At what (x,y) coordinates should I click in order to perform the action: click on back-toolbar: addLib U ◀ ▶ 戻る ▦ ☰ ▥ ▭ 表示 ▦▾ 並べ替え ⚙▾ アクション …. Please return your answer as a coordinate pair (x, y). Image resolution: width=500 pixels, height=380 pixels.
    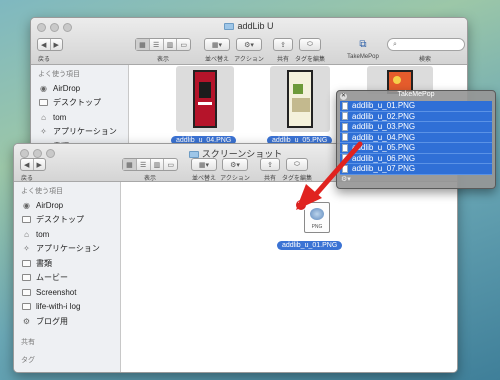
    Looking at the image, I should click on (249, 41).